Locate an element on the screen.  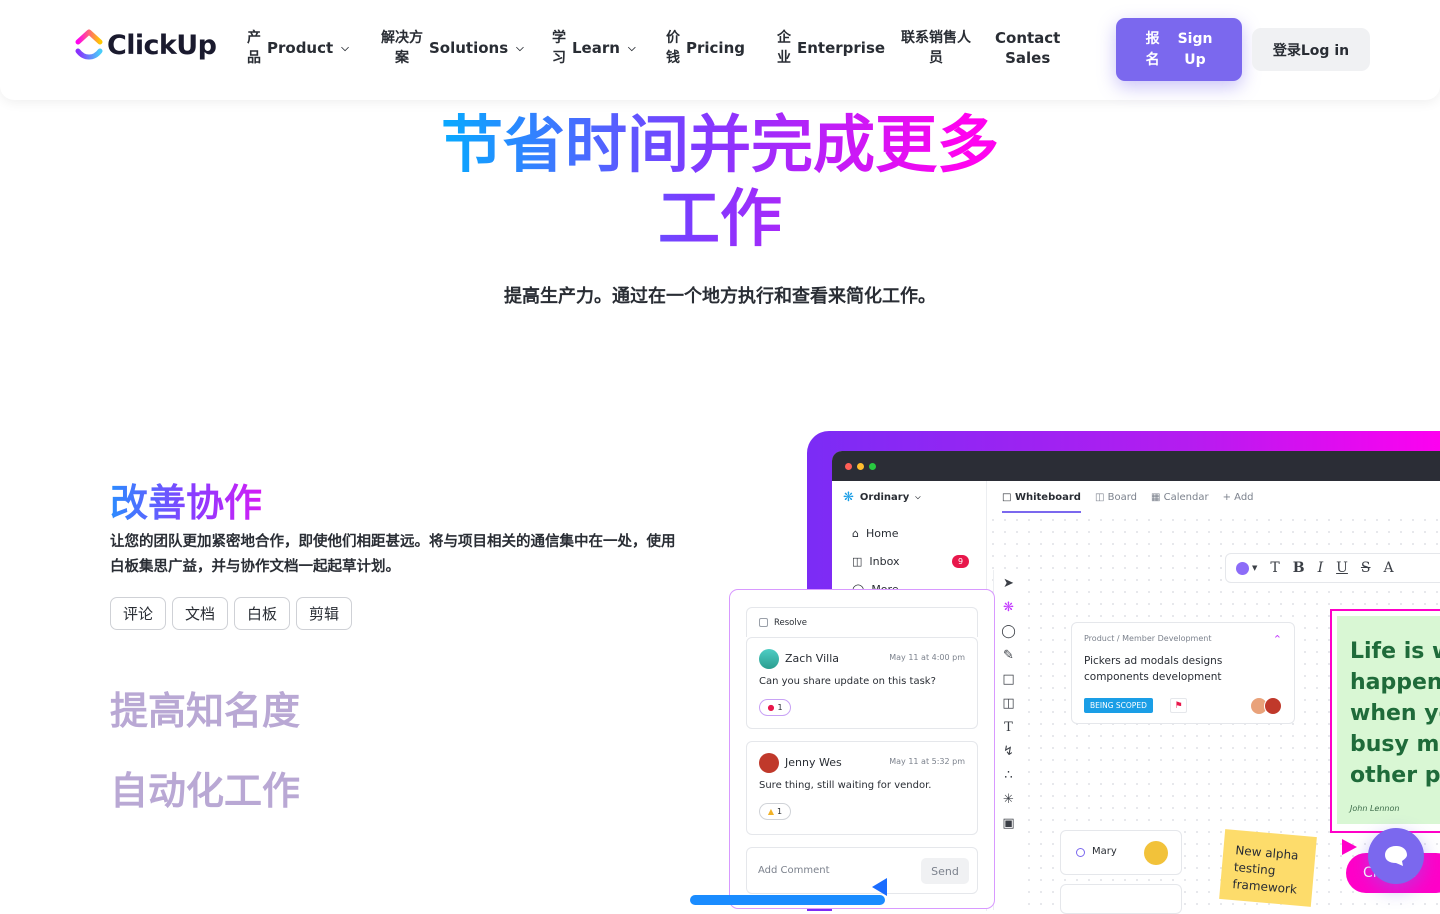
feature-title-automation: 自动化工作 is located at coordinates (205, 787).